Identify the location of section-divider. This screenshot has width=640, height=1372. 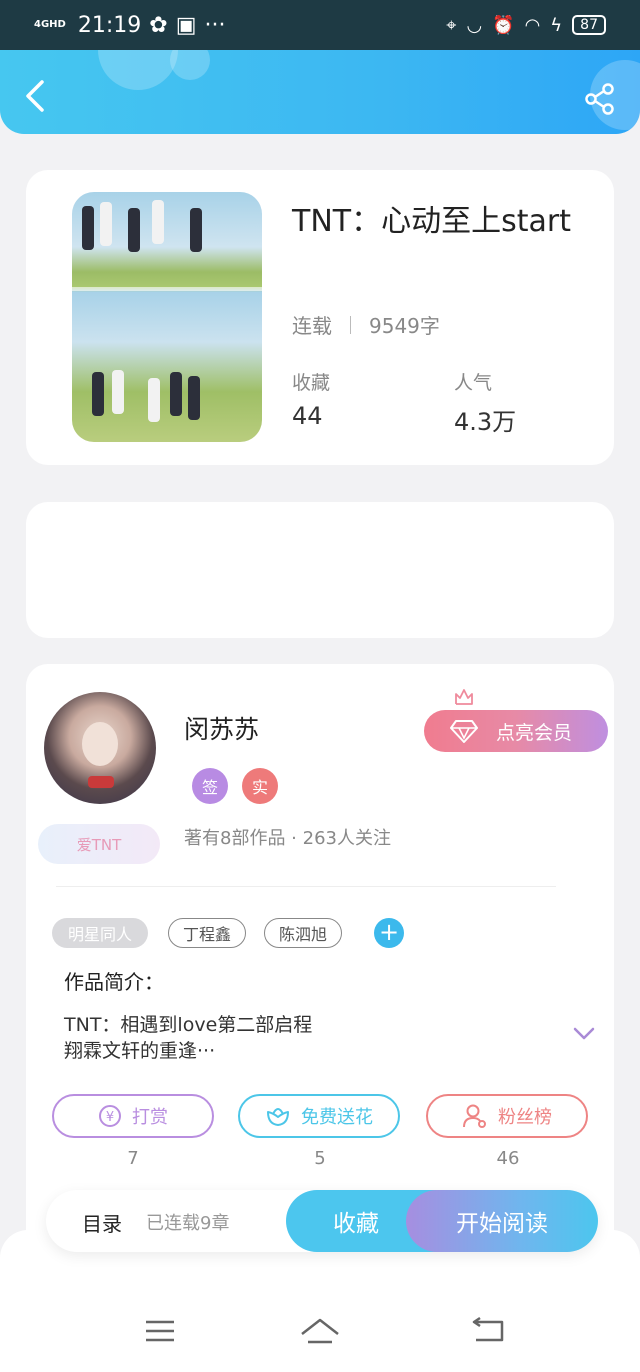
(306, 886).